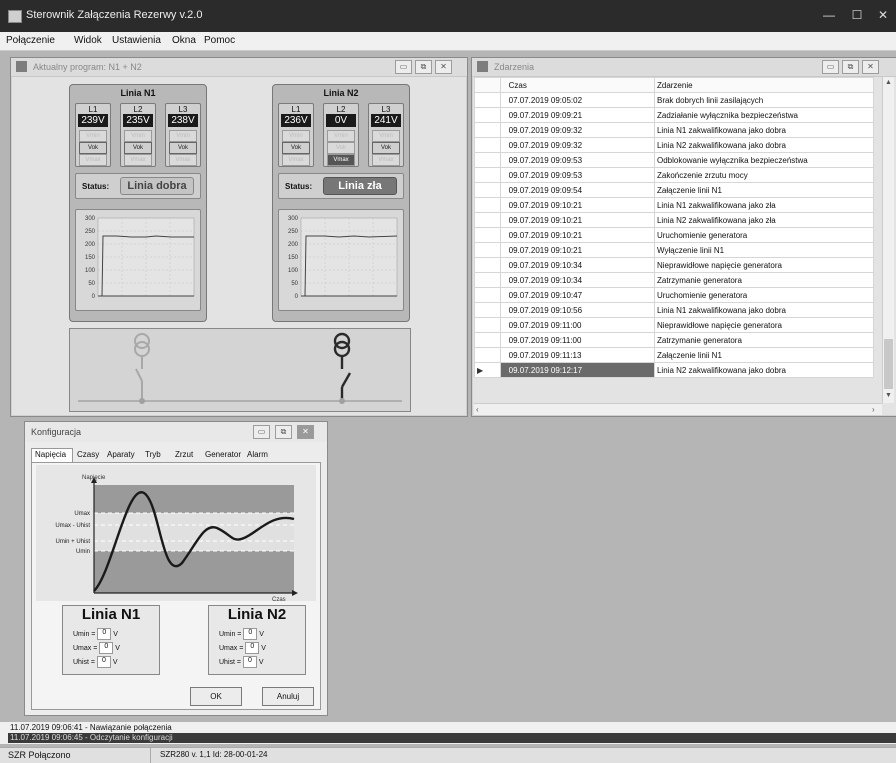 The width and height of the screenshot is (896, 763). What do you see at coordinates (514, 67) in the screenshot?
I see `events-window-title: Zdarzenia` at bounding box center [514, 67].